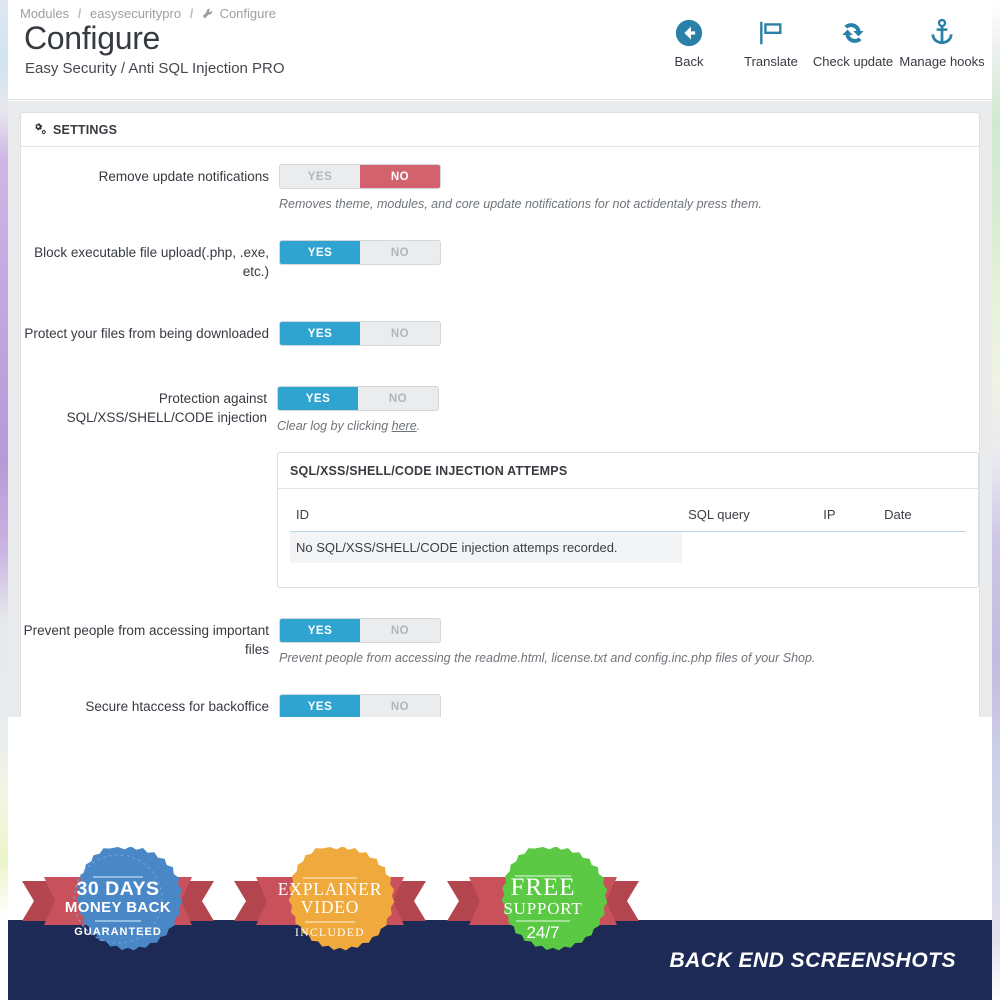 Image resolution: width=1000 pixels, height=1000 pixels. I want to click on manage-hooks-label: Manage hooks, so click(942, 61).